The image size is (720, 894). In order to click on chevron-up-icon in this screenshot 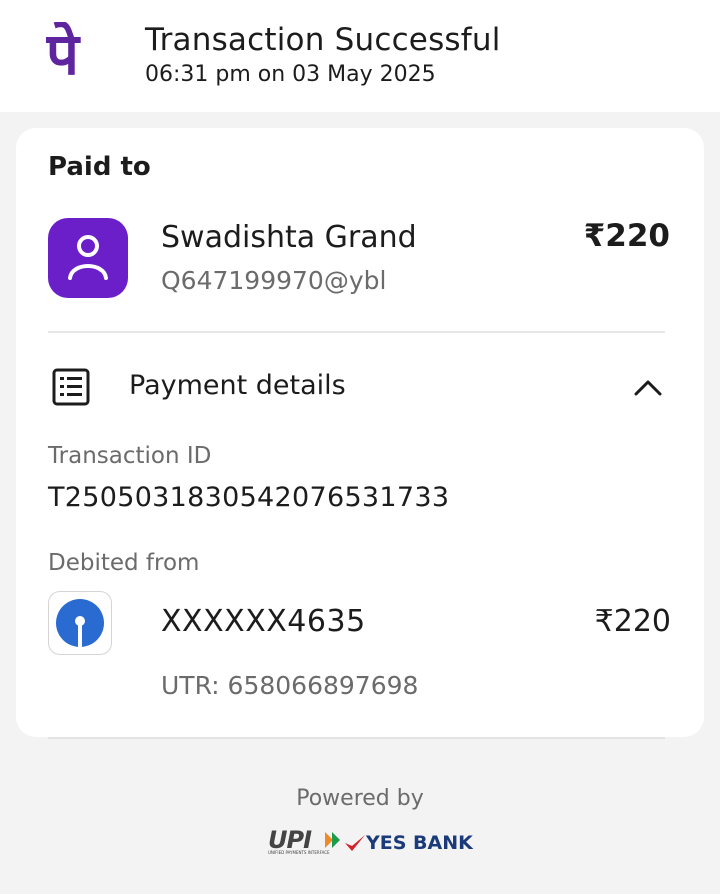, I will do `click(648, 388)`.